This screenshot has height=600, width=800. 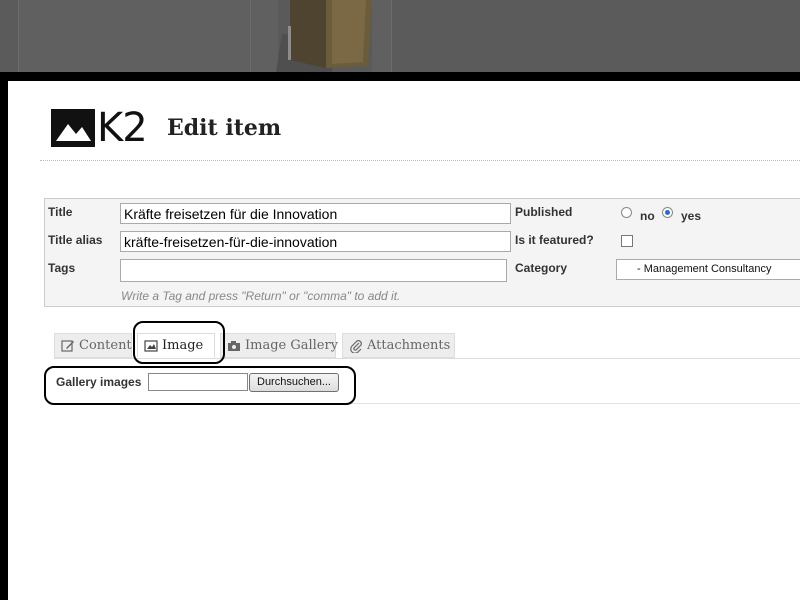 I want to click on featured-label: Is it featured?, so click(x=554, y=240).